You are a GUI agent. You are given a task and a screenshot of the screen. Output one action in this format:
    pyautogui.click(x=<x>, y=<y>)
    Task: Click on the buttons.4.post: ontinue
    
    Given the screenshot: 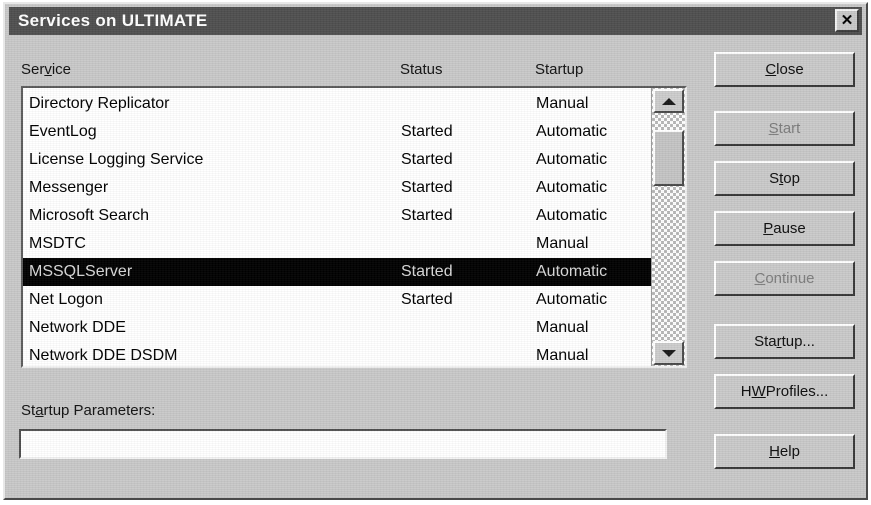 What is the action you would take?
    pyautogui.click(x=790, y=278)
    